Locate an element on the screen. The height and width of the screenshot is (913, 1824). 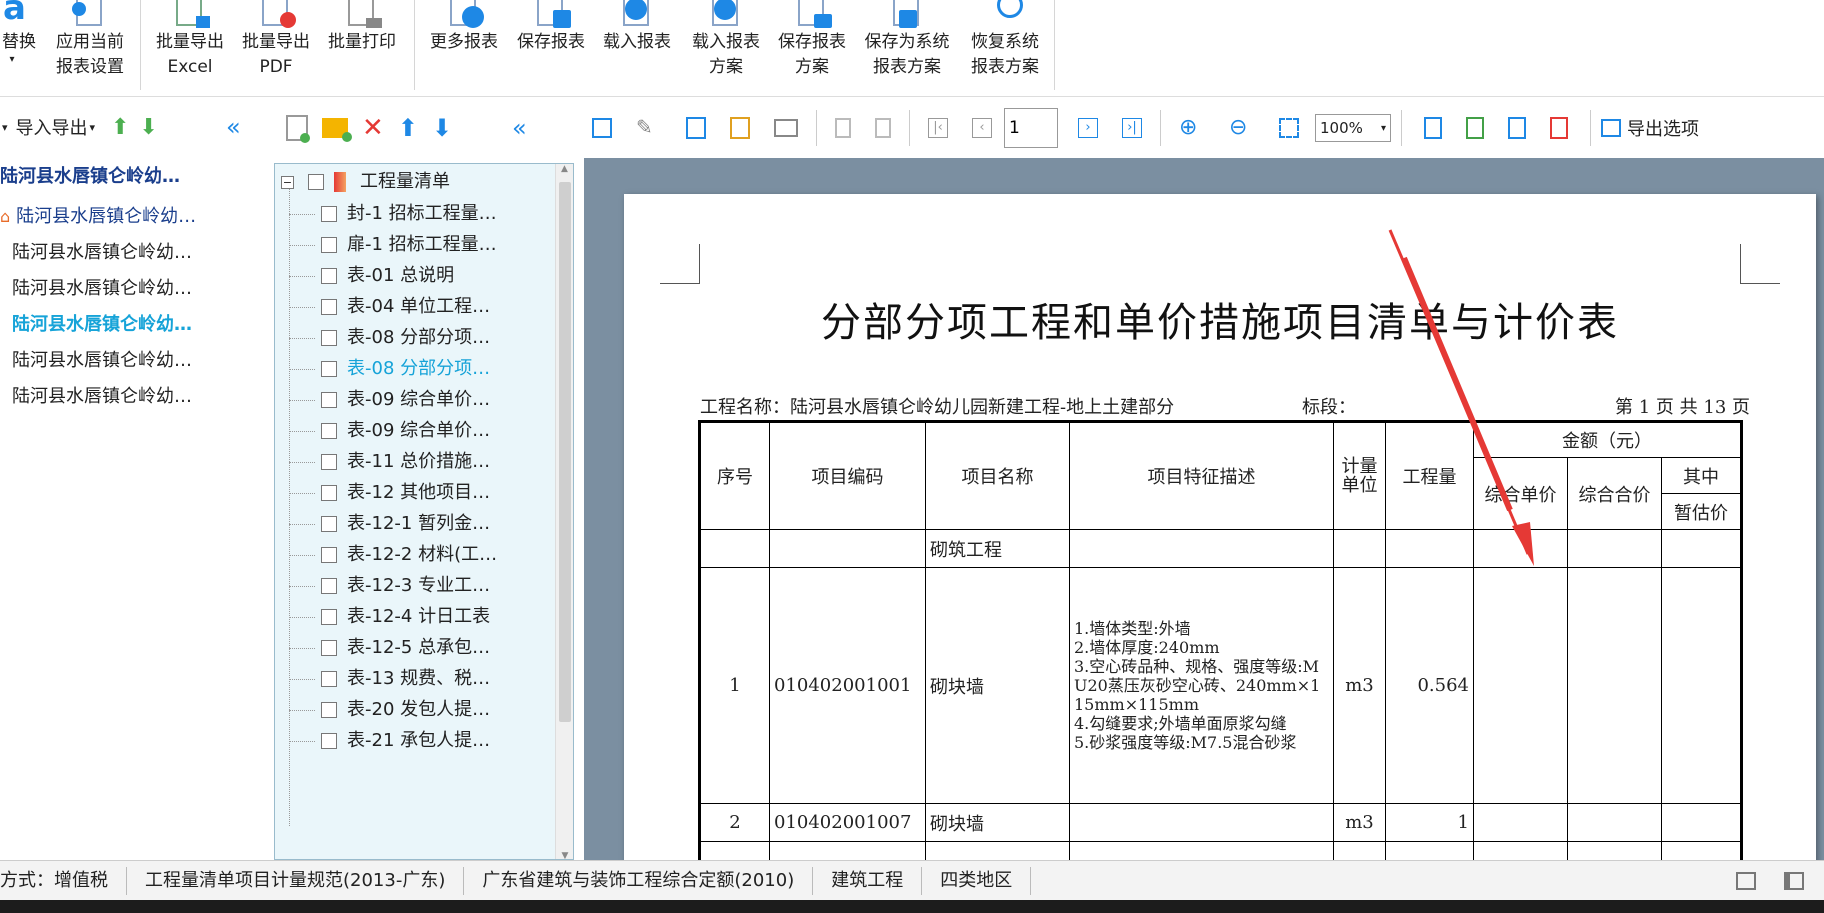
load-report-button: 载入报表 is located at coordinates (637, 46).